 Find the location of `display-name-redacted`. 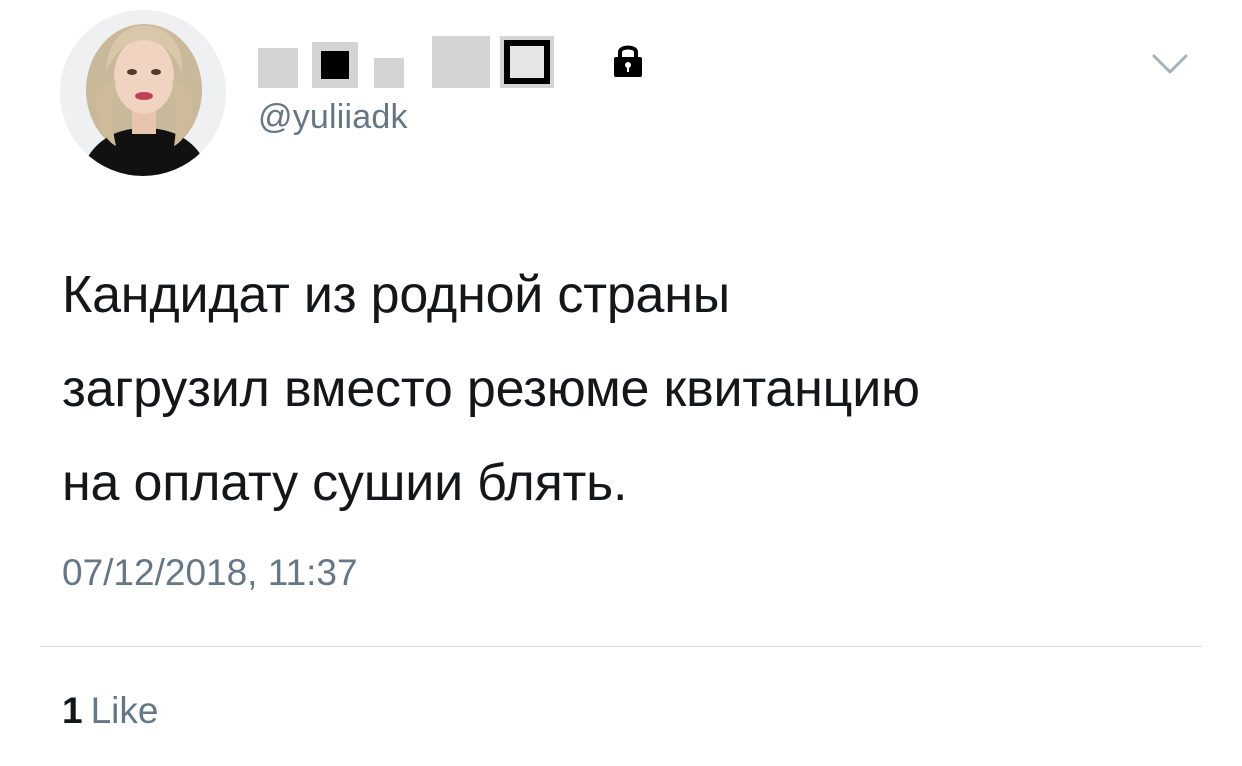

display-name-redacted is located at coordinates (406, 62).